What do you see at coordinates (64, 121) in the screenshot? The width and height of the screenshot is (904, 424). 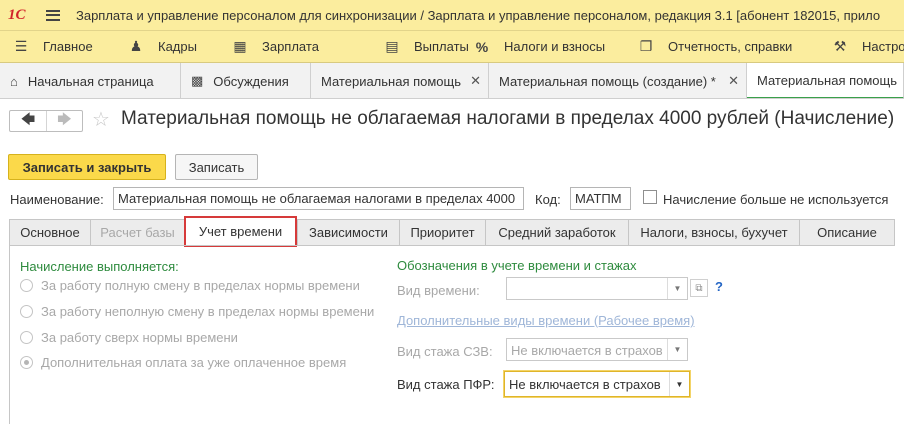 I see `forward-arrow-icon: 🡆` at bounding box center [64, 121].